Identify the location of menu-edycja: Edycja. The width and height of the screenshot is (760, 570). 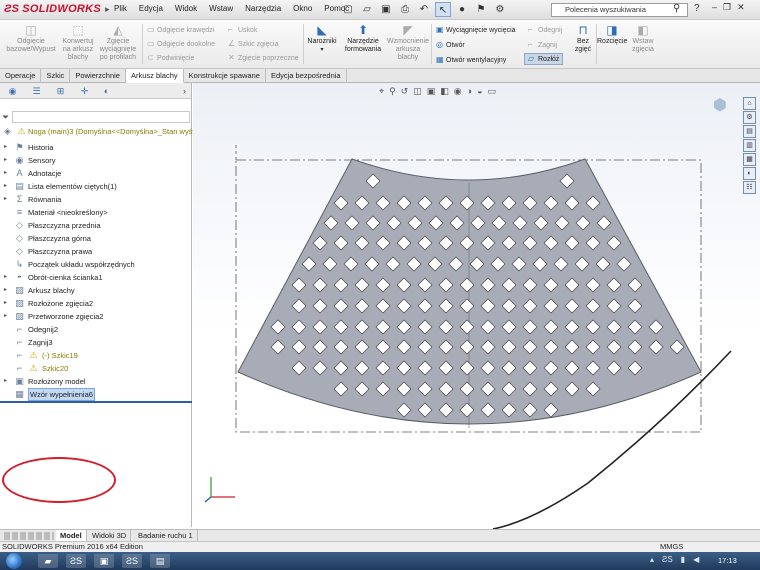
(151, 8).